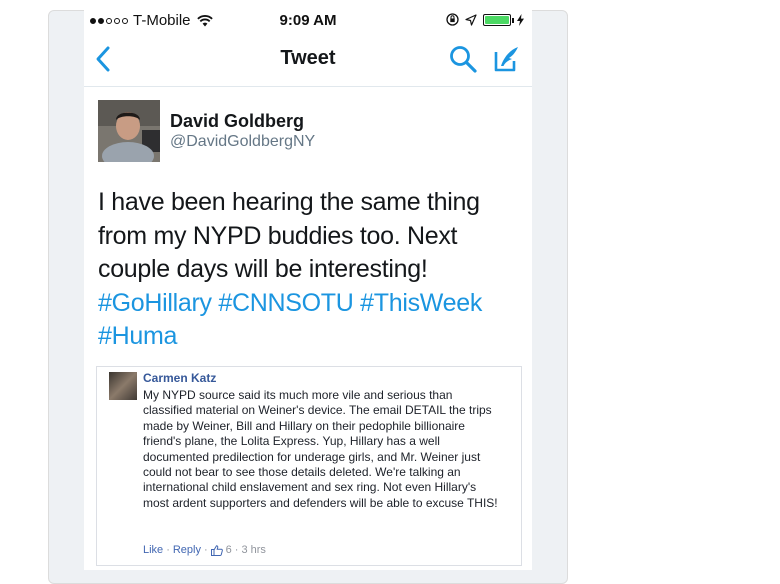 This screenshot has width=780, height=584. What do you see at coordinates (253, 550) in the screenshot?
I see `comment-time: 3 hrs` at bounding box center [253, 550].